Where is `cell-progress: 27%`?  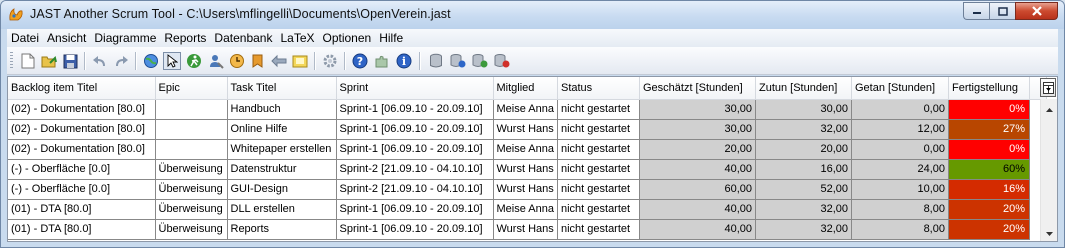 cell-progress: 27% is located at coordinates (989, 129).